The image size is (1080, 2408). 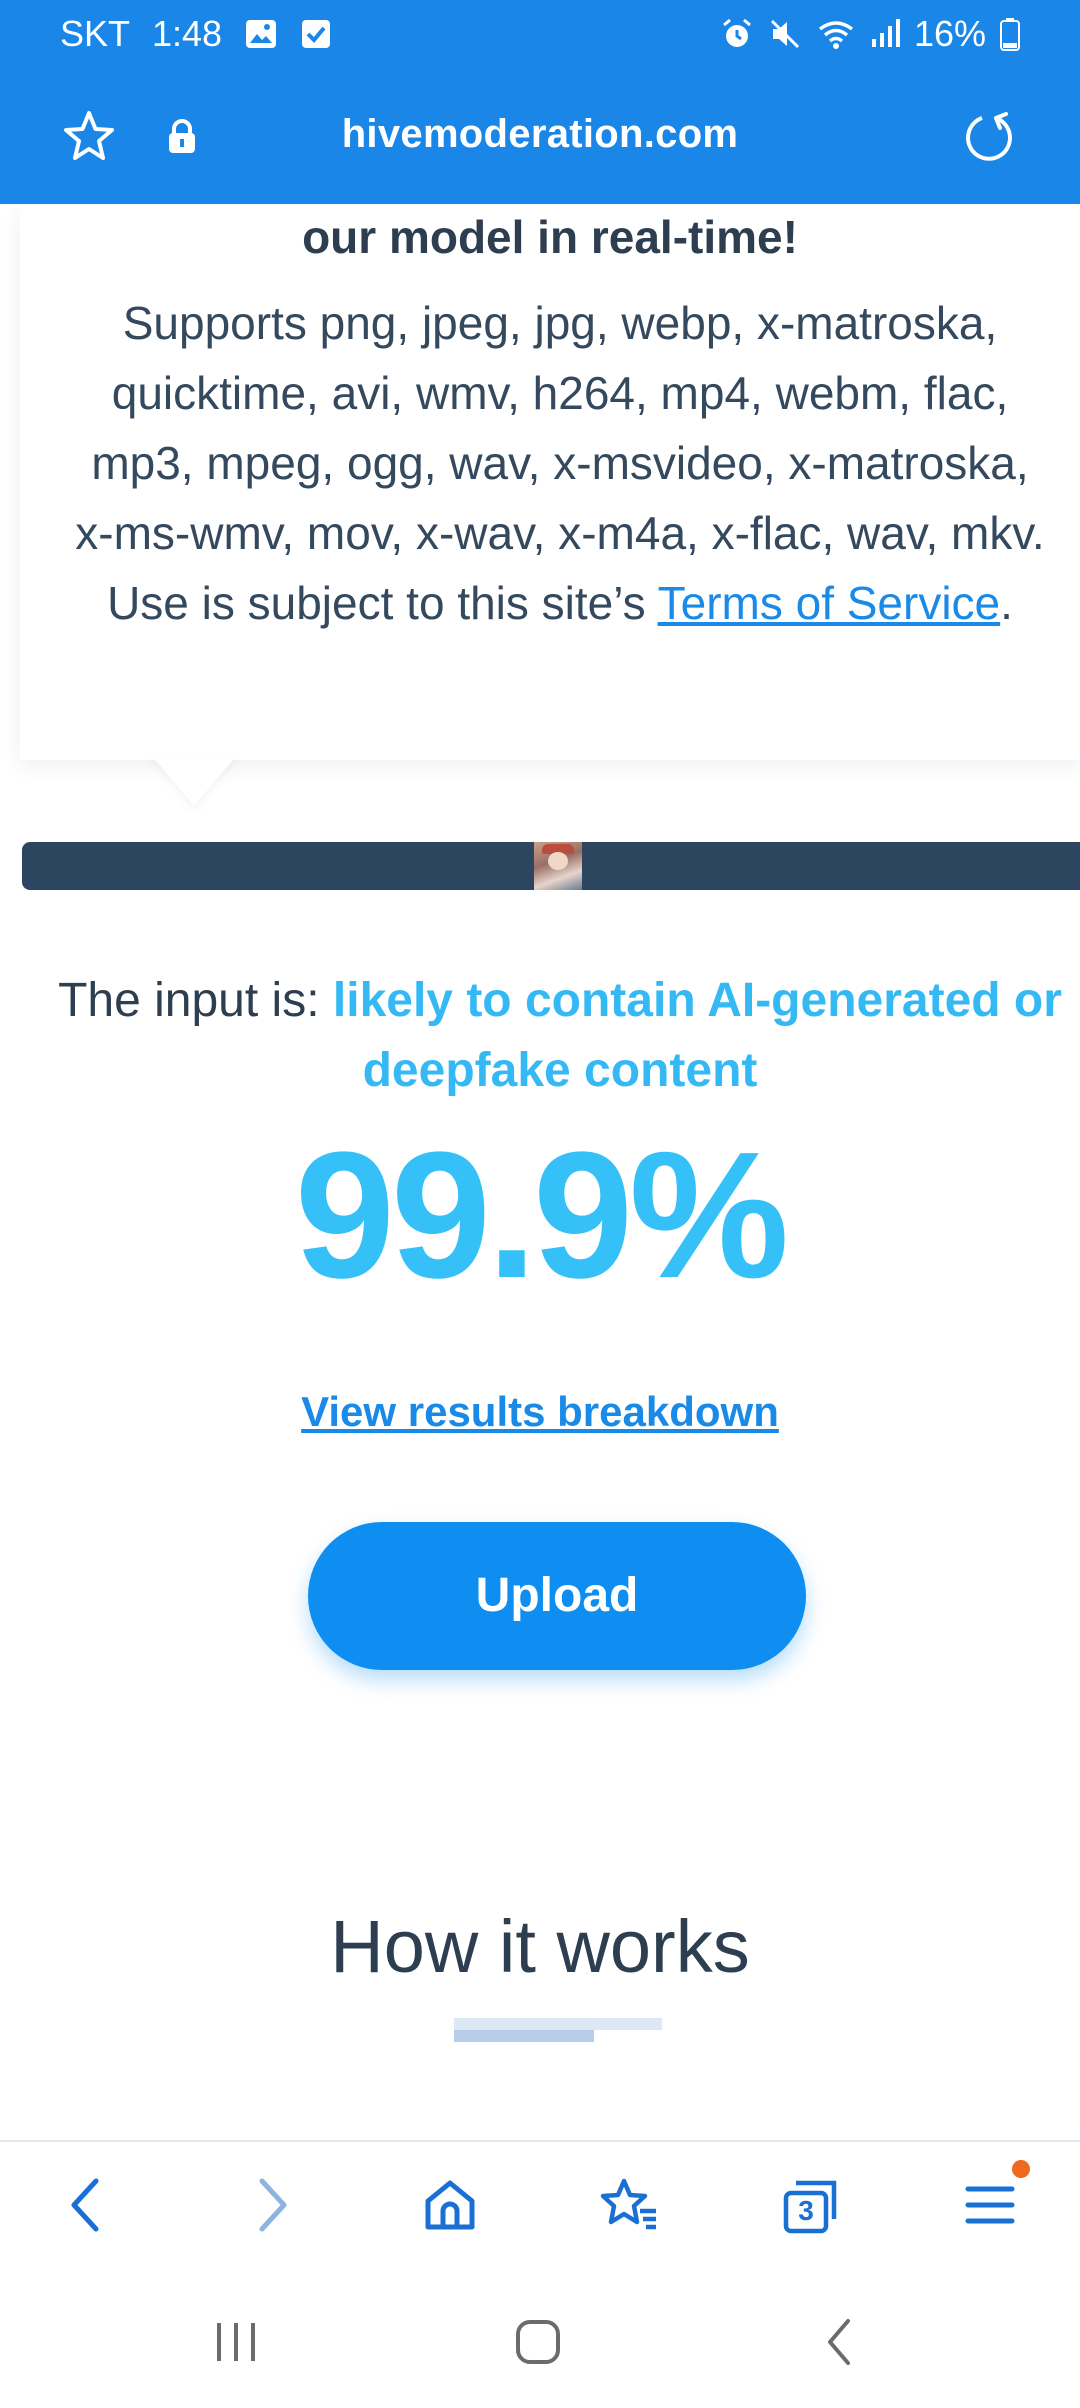 I want to click on back-nav-button, so click(x=840, y=2344).